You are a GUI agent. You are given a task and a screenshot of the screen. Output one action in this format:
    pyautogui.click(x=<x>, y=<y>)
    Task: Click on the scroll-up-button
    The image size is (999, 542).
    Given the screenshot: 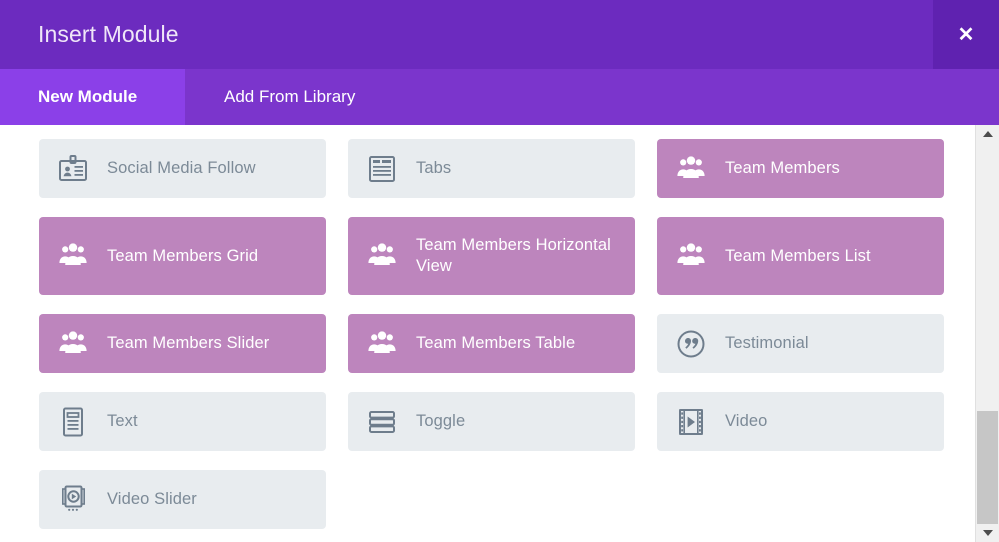 What is the action you would take?
    pyautogui.click(x=987, y=134)
    